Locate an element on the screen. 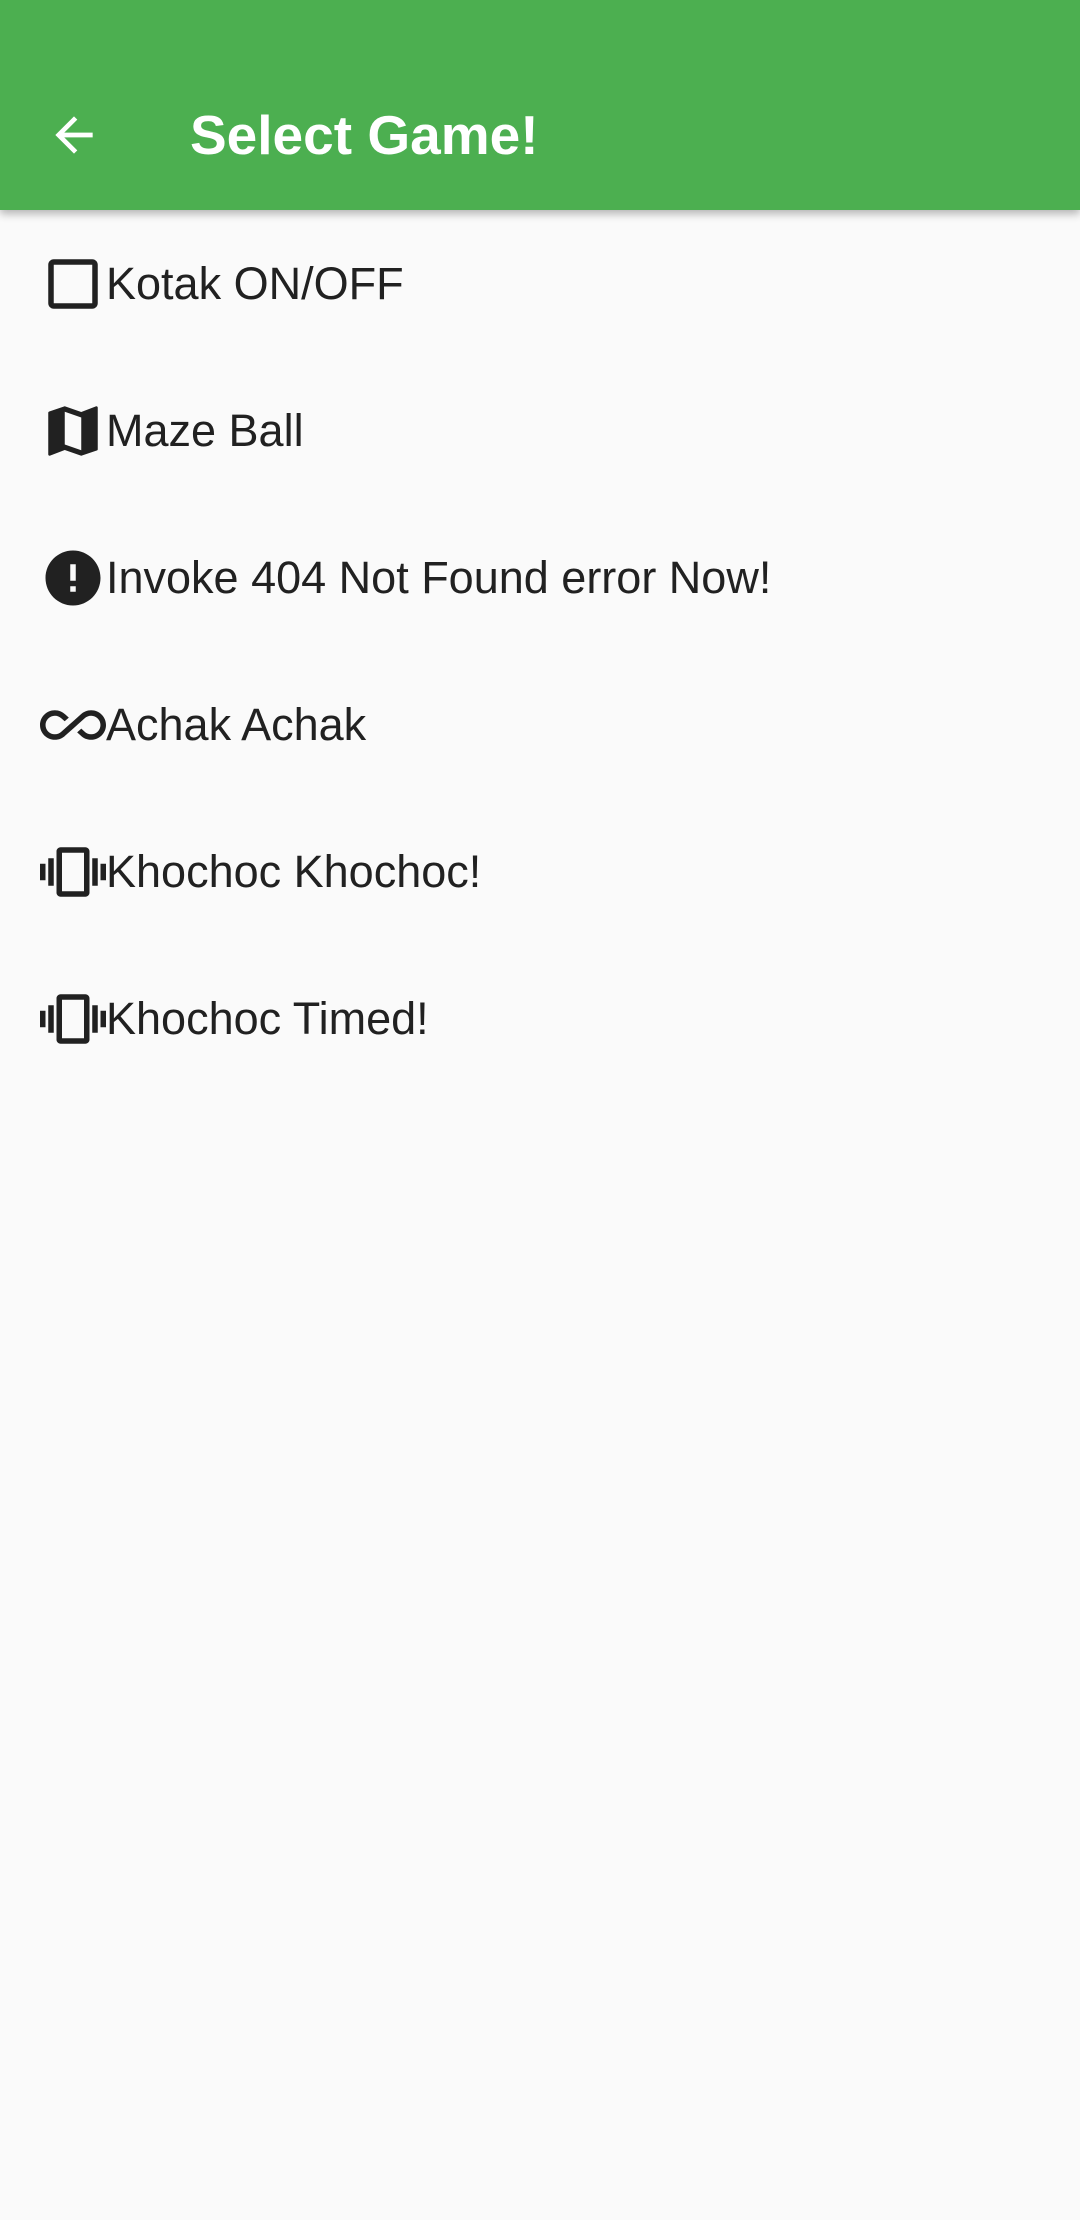 The height and width of the screenshot is (2220, 1080). page-title: Select Game! is located at coordinates (364, 135).